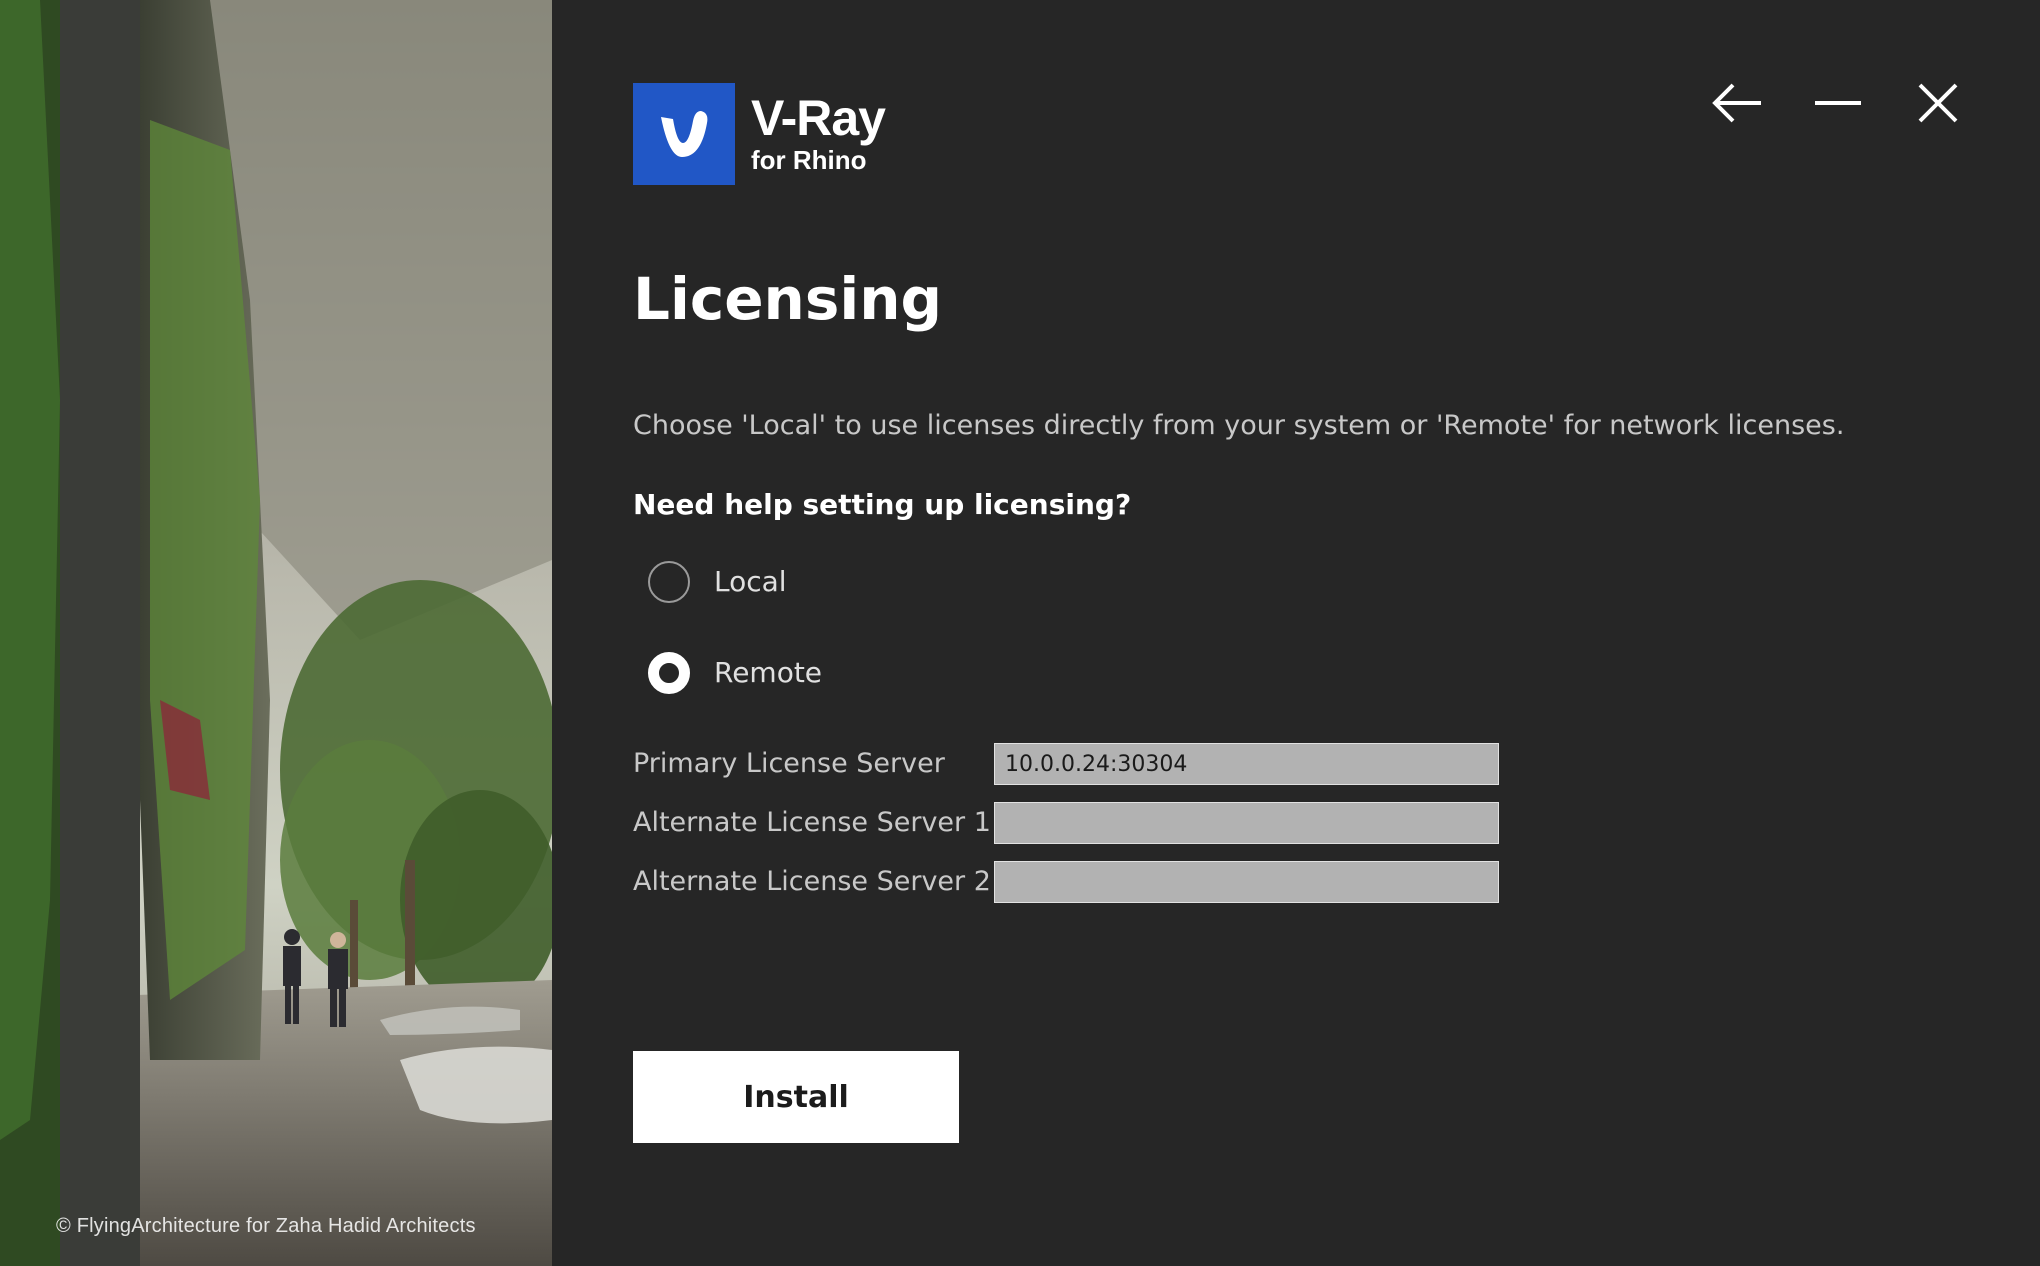  I want to click on back-button, so click(1738, 103).